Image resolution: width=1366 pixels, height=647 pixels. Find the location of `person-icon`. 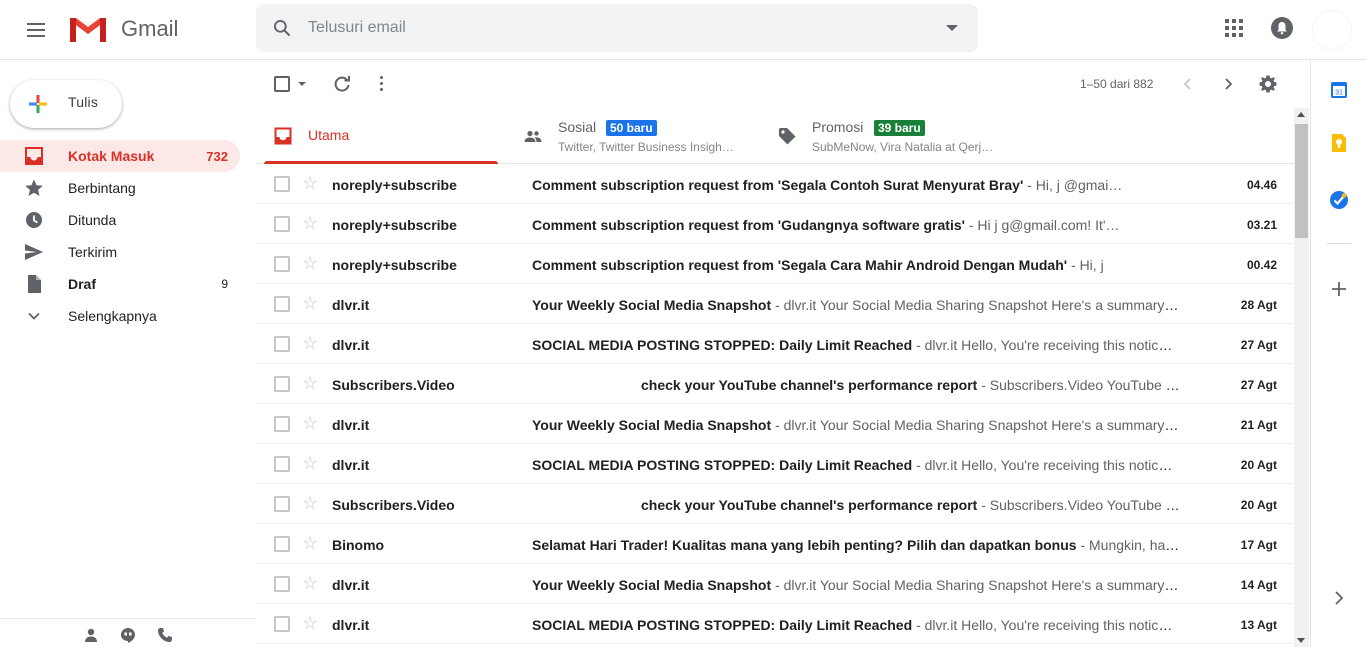

person-icon is located at coordinates (91, 635).